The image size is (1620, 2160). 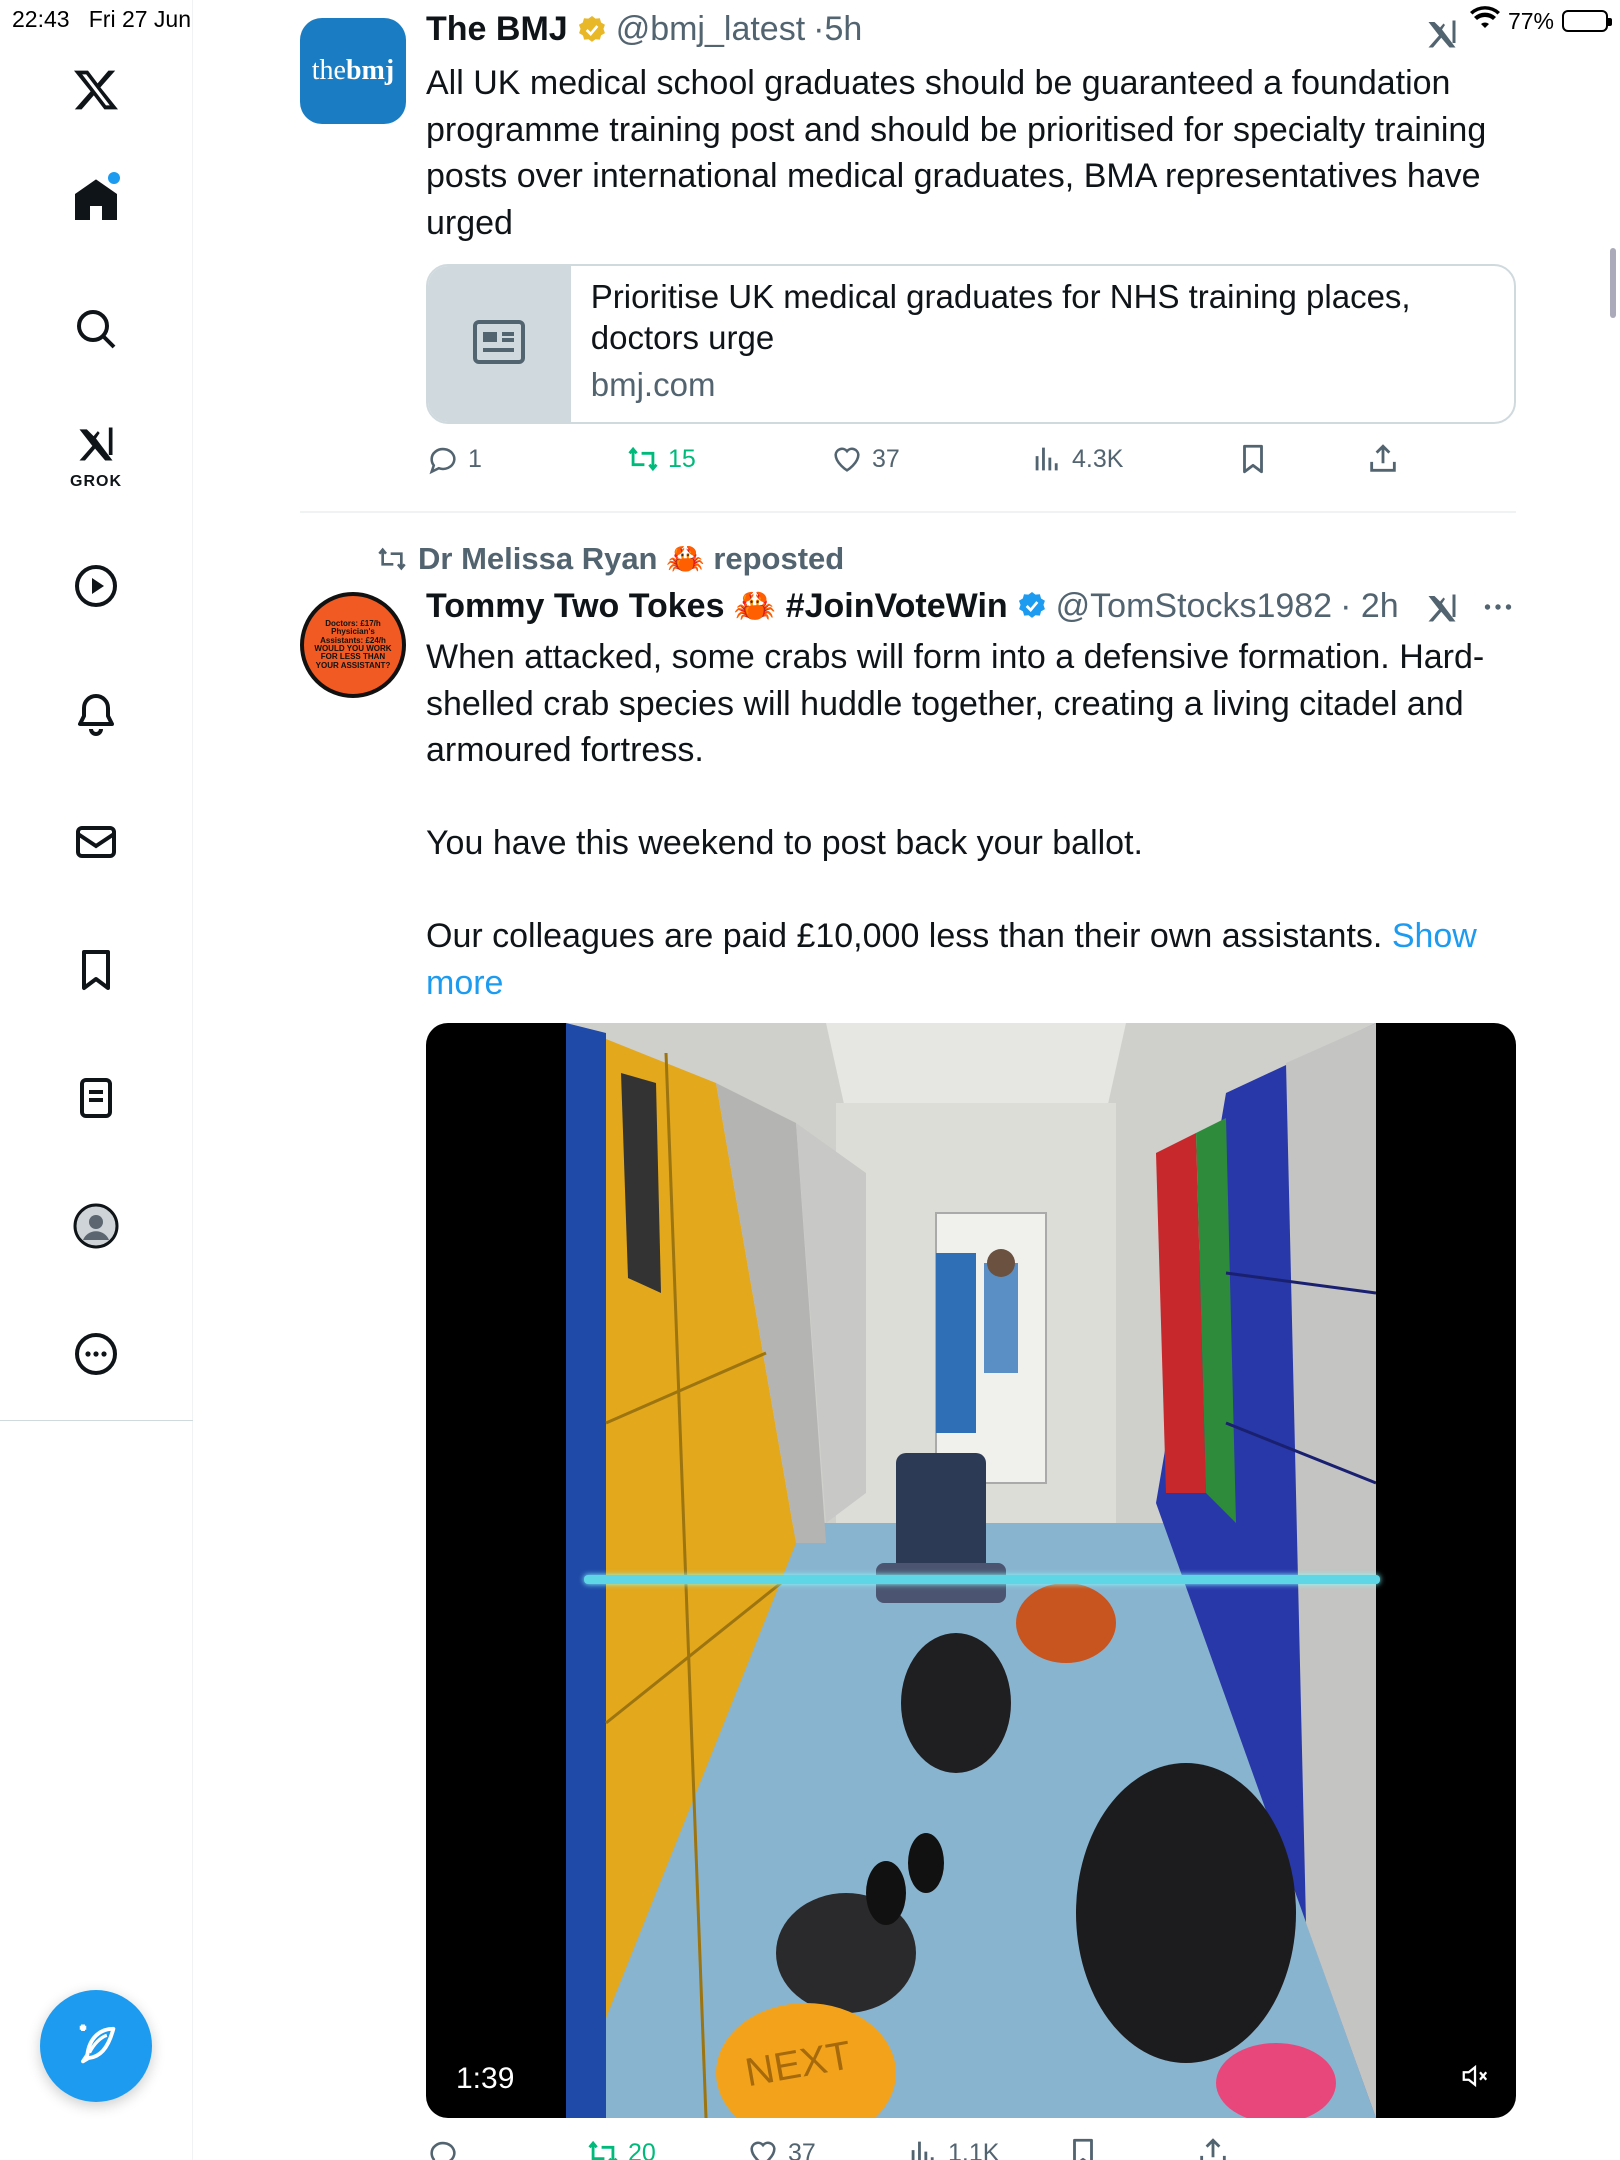 What do you see at coordinates (96, 481) in the screenshot?
I see `grok-label: GROK` at bounding box center [96, 481].